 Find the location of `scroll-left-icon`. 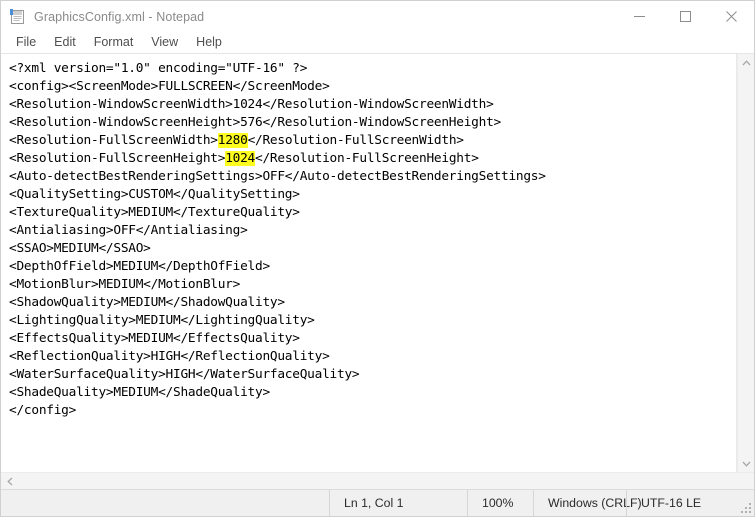

scroll-left-icon is located at coordinates (9, 481).